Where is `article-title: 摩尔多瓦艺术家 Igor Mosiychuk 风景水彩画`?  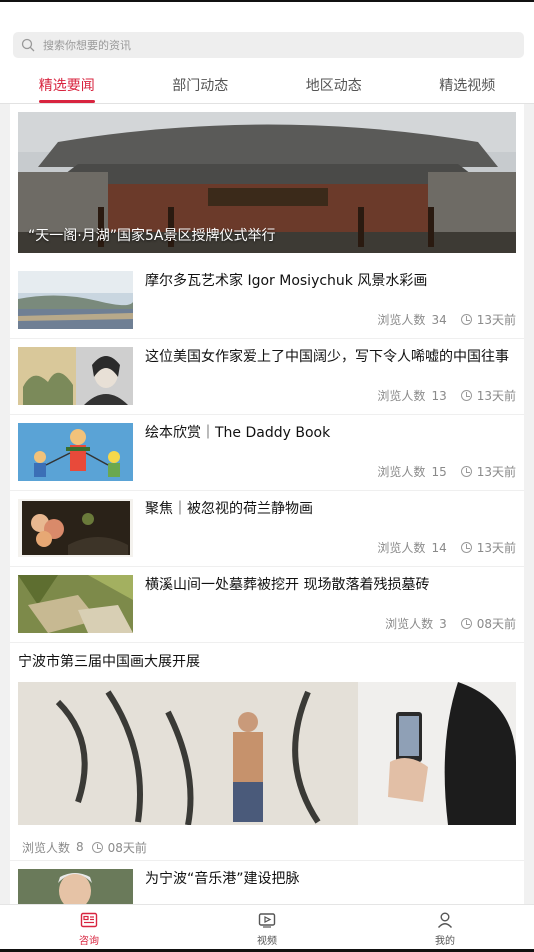 article-title: 摩尔多瓦艺术家 Igor Mosiychuk 风景水彩画 is located at coordinates (286, 281).